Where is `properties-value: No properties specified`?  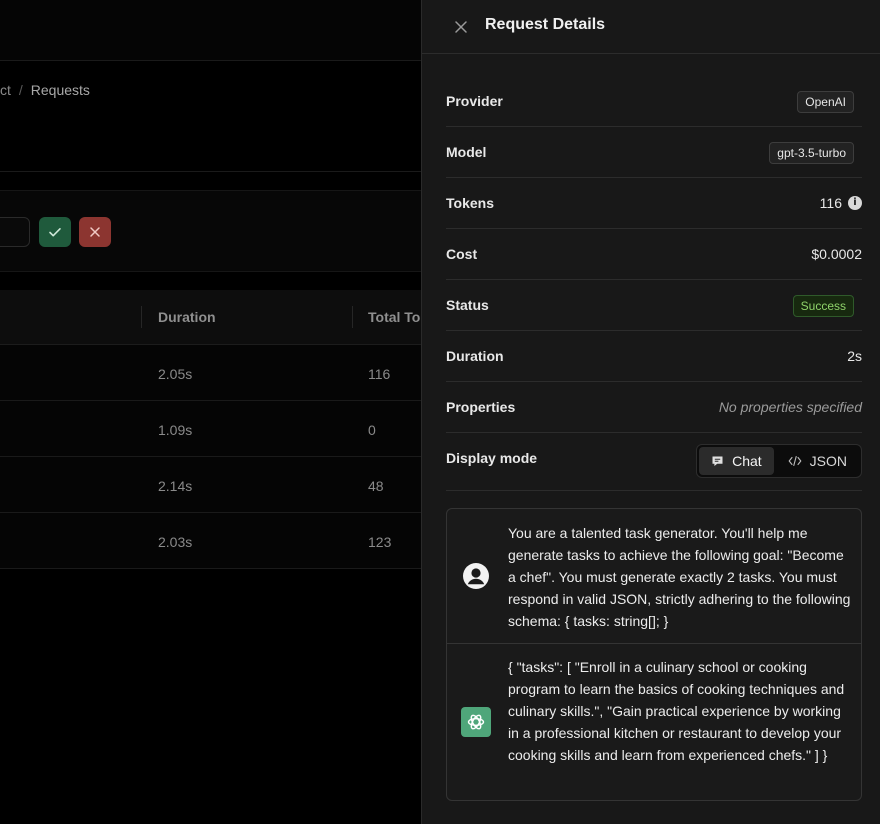 properties-value: No properties specified is located at coordinates (790, 407).